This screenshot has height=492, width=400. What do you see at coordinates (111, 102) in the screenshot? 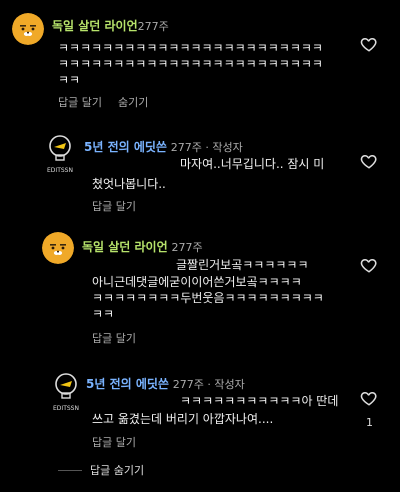
I see `comment-actions: 답글 달기 숨기기` at bounding box center [111, 102].